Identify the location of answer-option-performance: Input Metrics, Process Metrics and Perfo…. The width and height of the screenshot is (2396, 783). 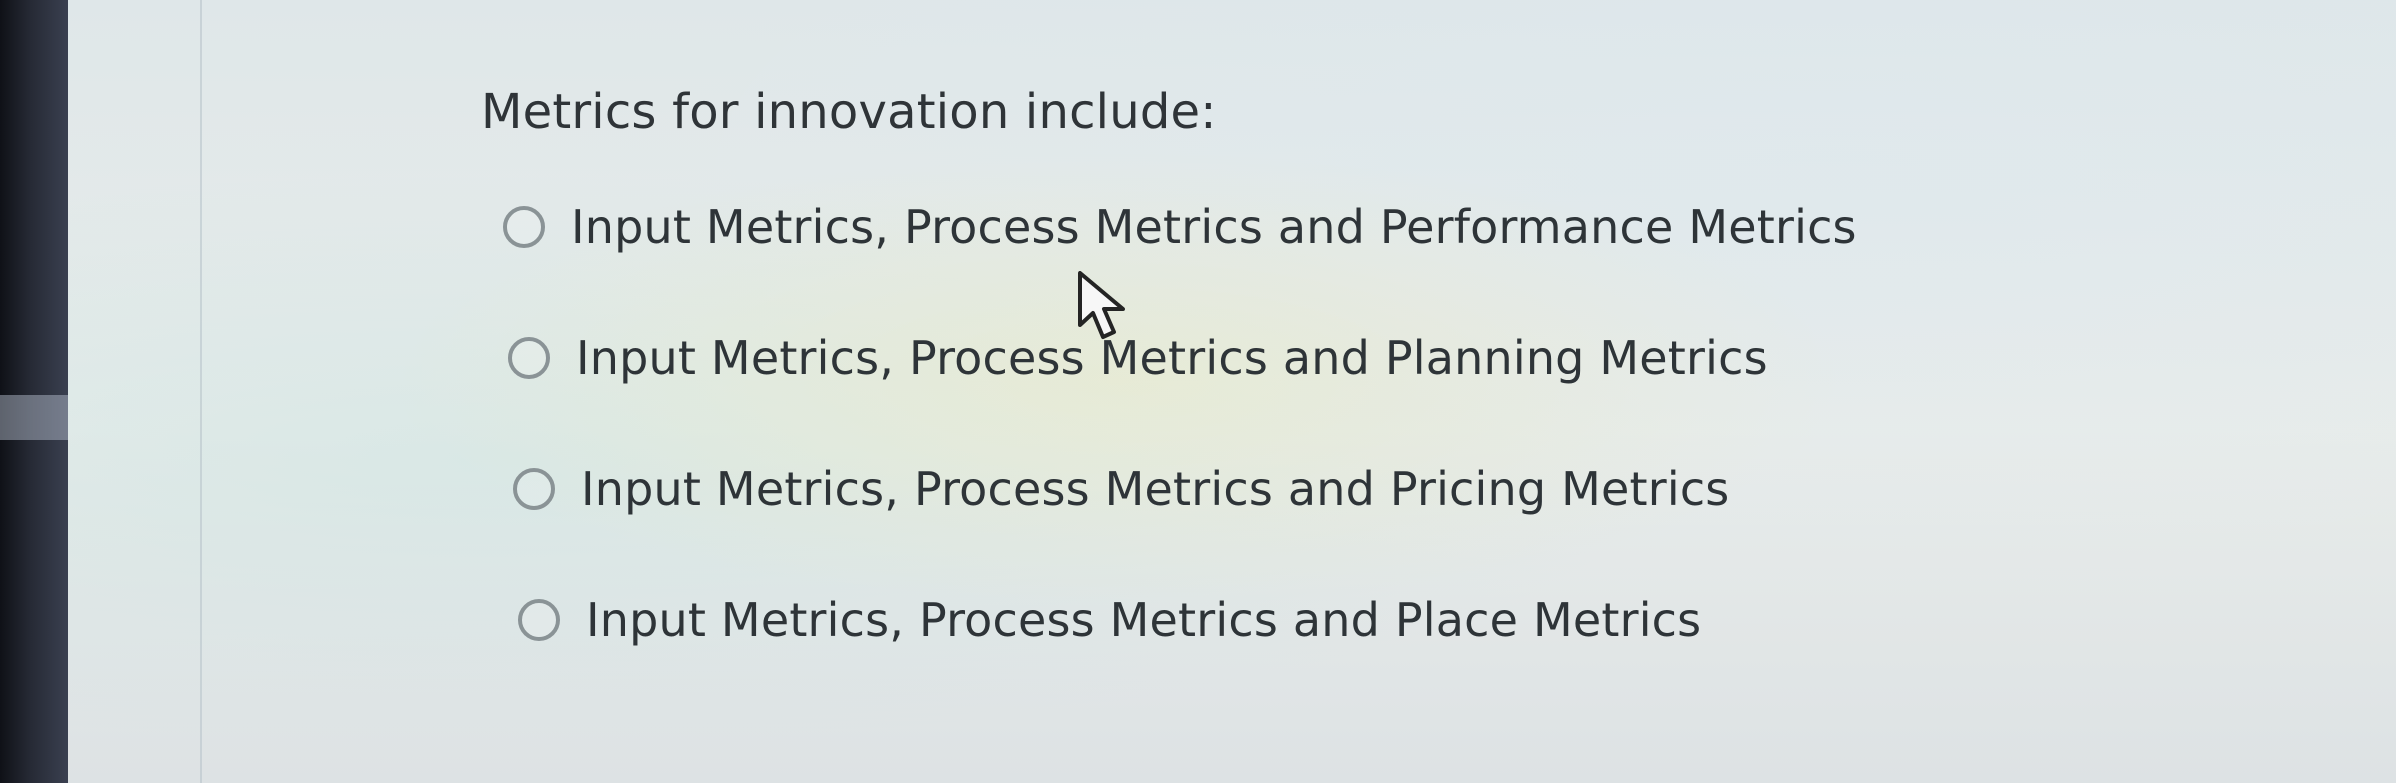
(1180, 227).